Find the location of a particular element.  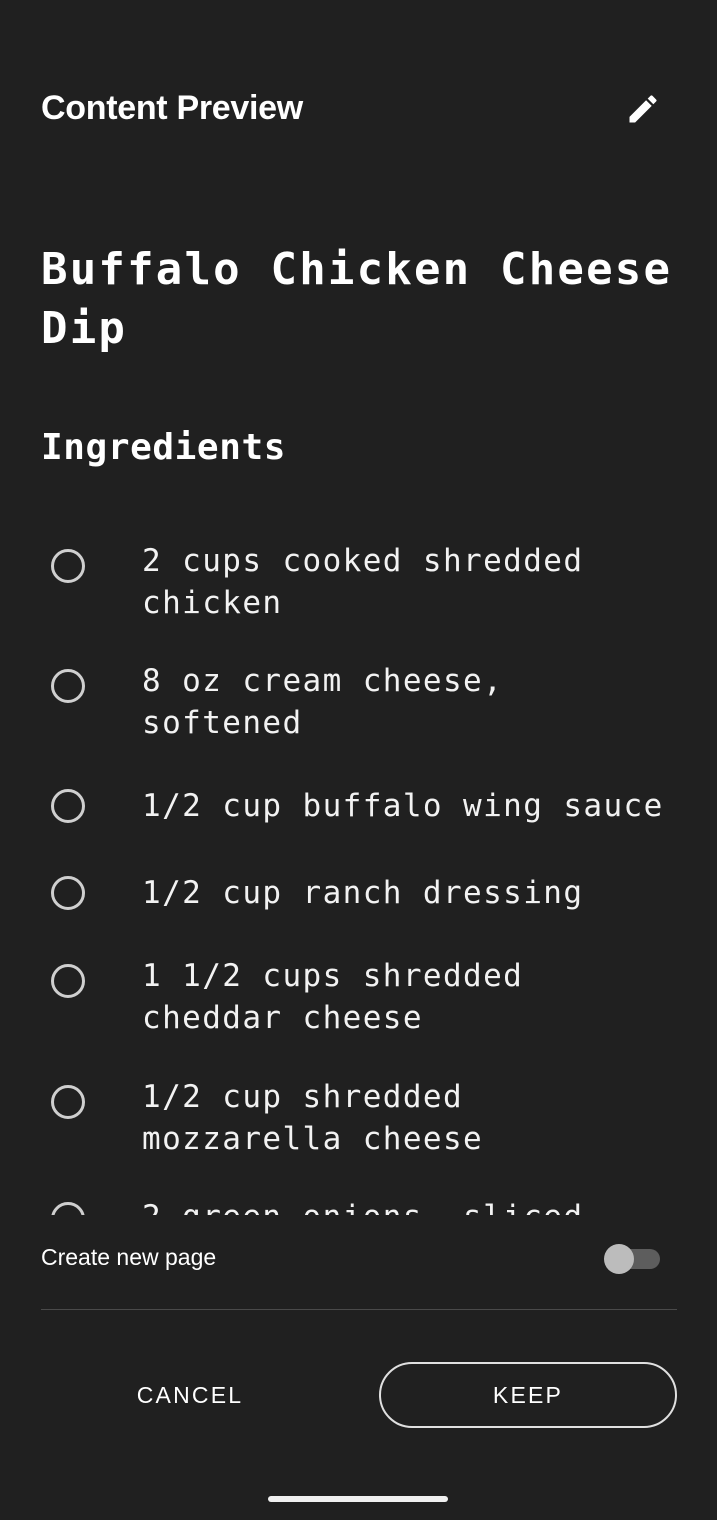

divider is located at coordinates (359, 1309).